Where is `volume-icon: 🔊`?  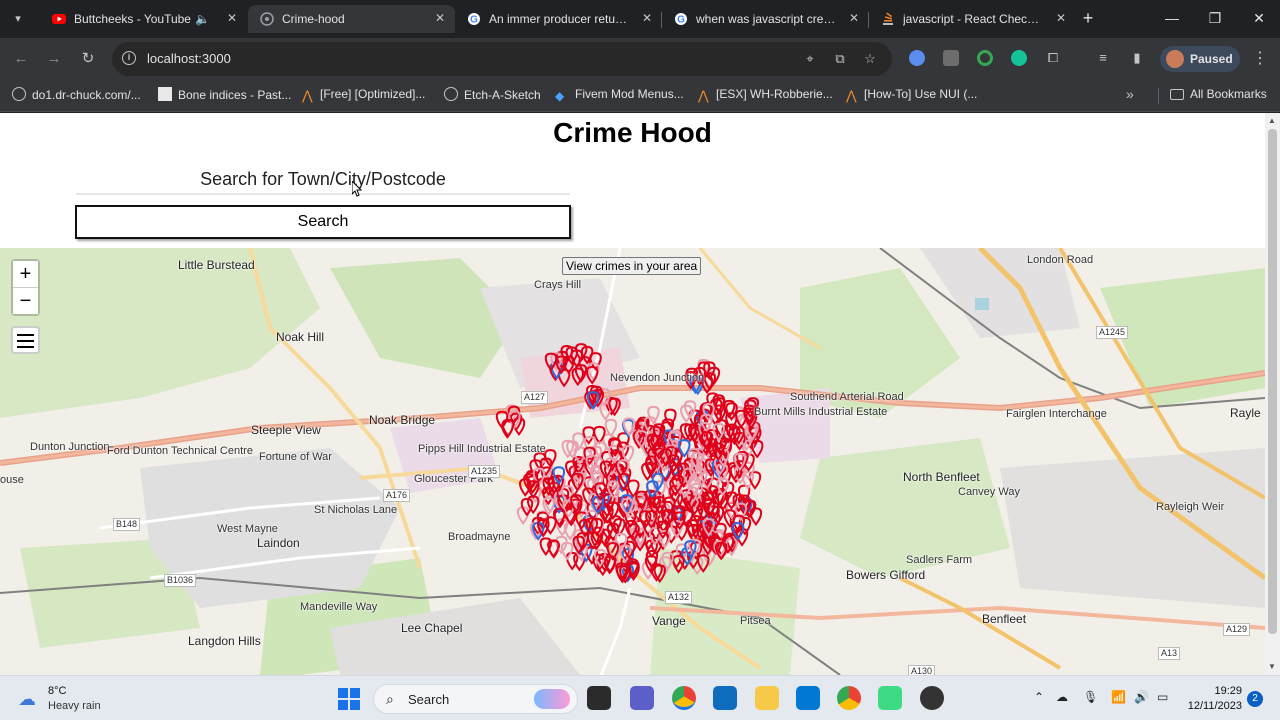
volume-icon: 🔊 is located at coordinates (1141, 697).